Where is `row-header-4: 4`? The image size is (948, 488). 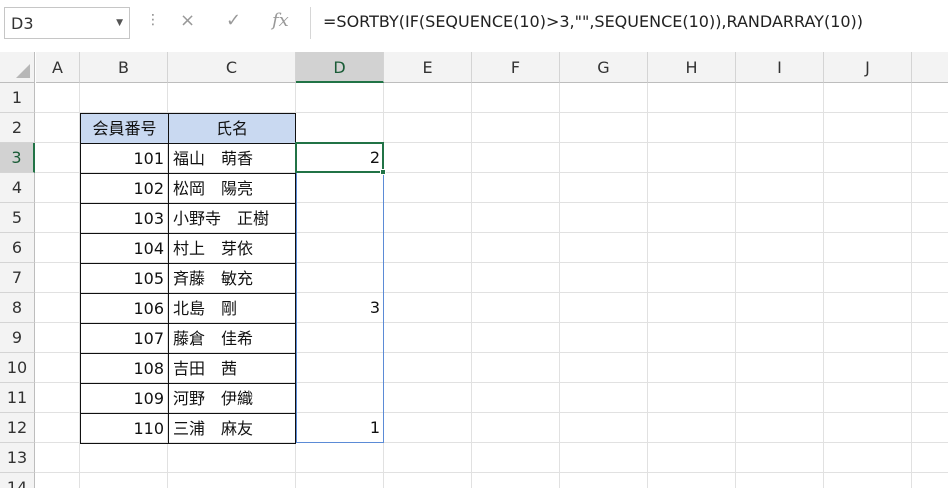
row-header-4: 4 is located at coordinates (17, 188).